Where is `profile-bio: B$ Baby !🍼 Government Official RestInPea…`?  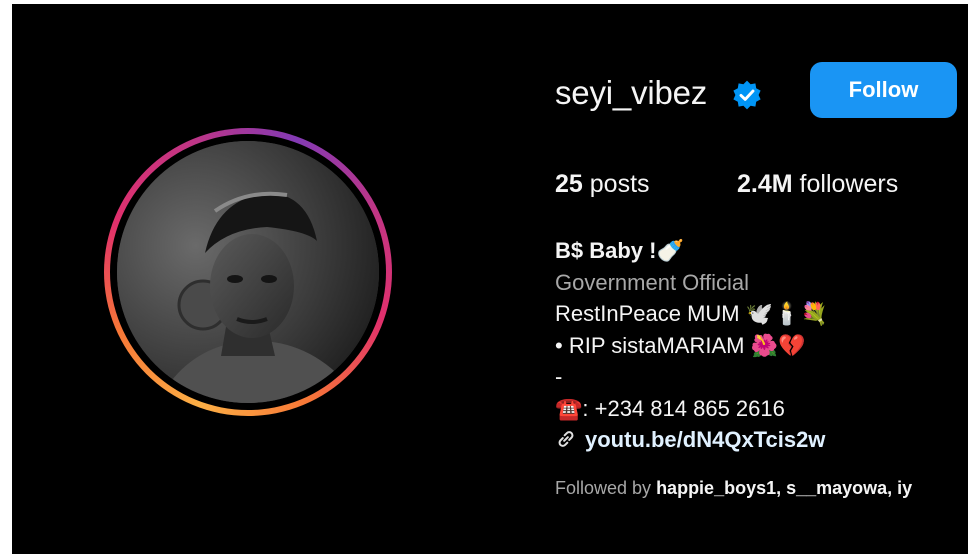 profile-bio: B$ Baby !🍼 Government Official RestInPea… is located at coordinates (691, 345).